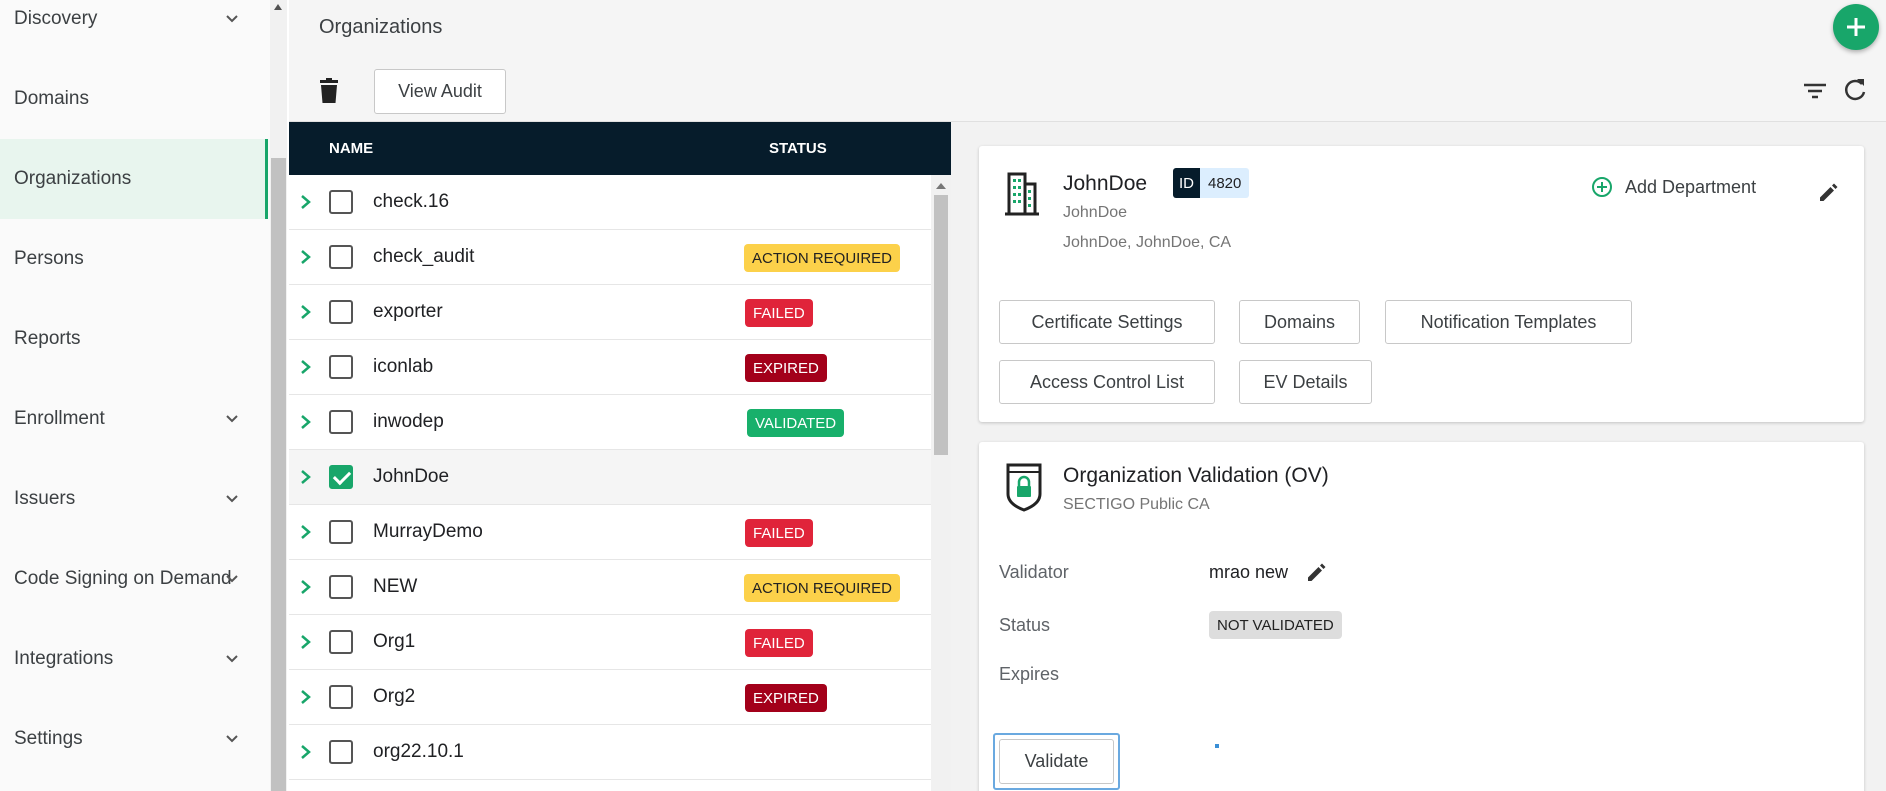 The height and width of the screenshot is (791, 1886). Describe the element at coordinates (786, 698) in the screenshot. I see `status-badge: EXPIRED` at that location.